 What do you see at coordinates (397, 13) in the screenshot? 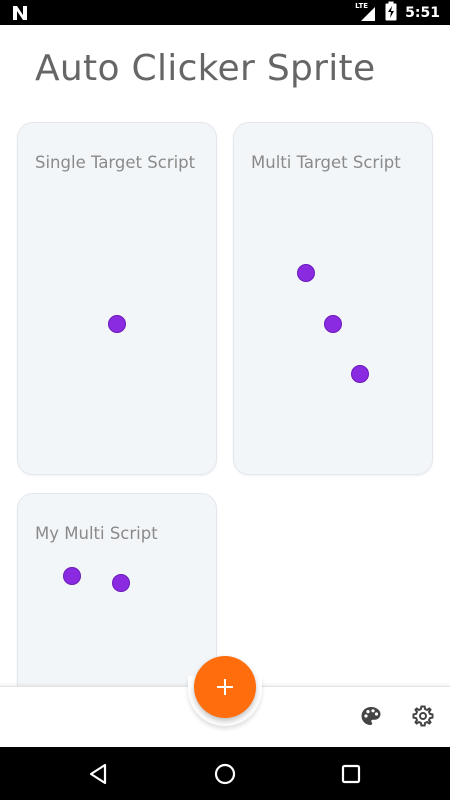
I see `status-icons: LTE 5:51` at bounding box center [397, 13].